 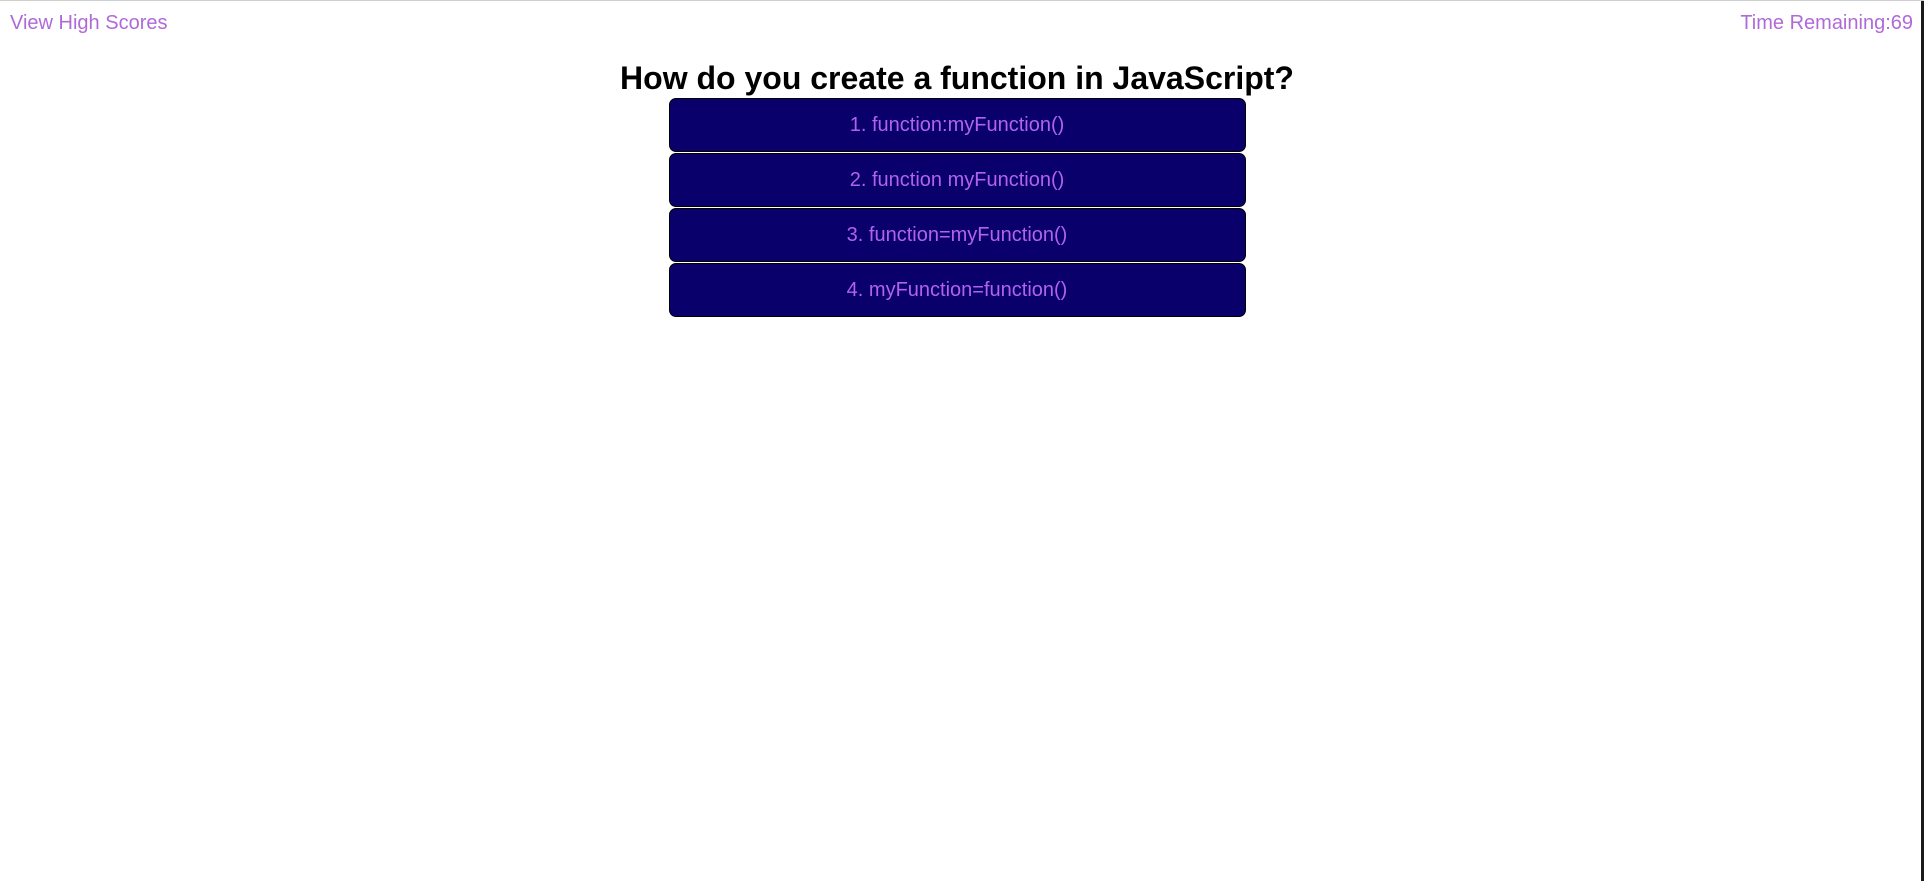 What do you see at coordinates (957, 290) in the screenshot?
I see `answer-button-4: 4. myFunction=function()` at bounding box center [957, 290].